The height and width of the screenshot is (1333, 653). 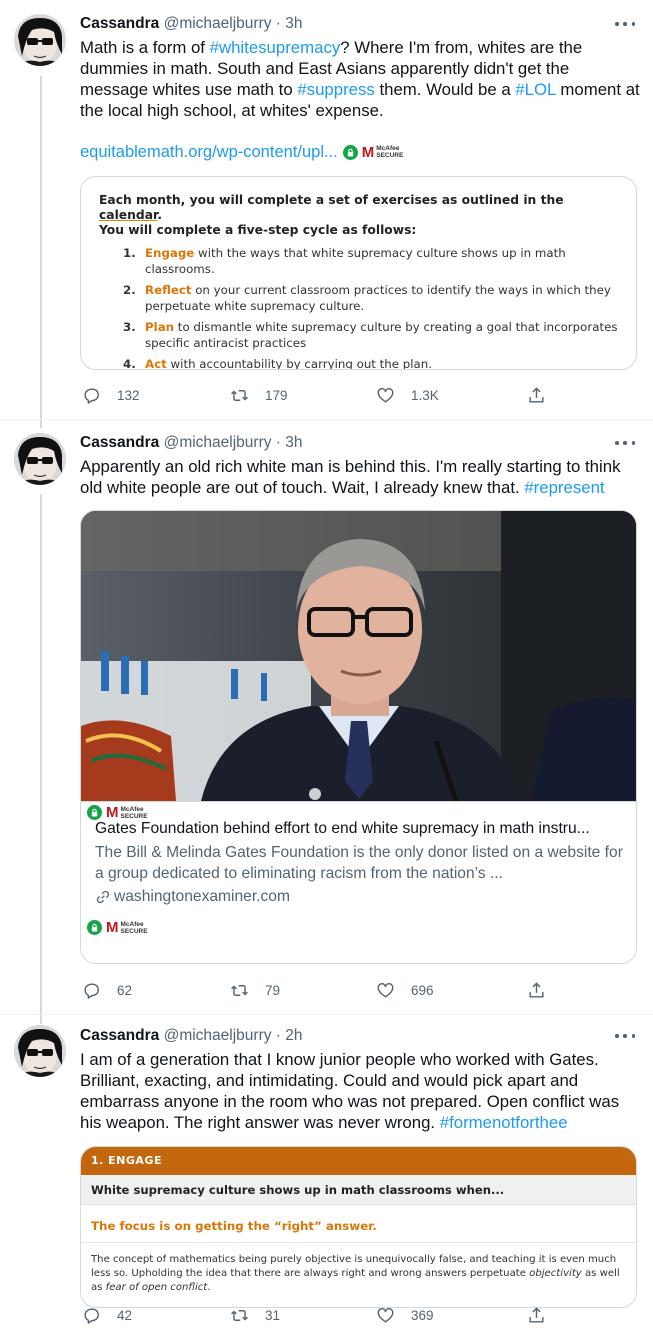 I want to click on timestamp: · 2h, so click(x=289, y=1035).